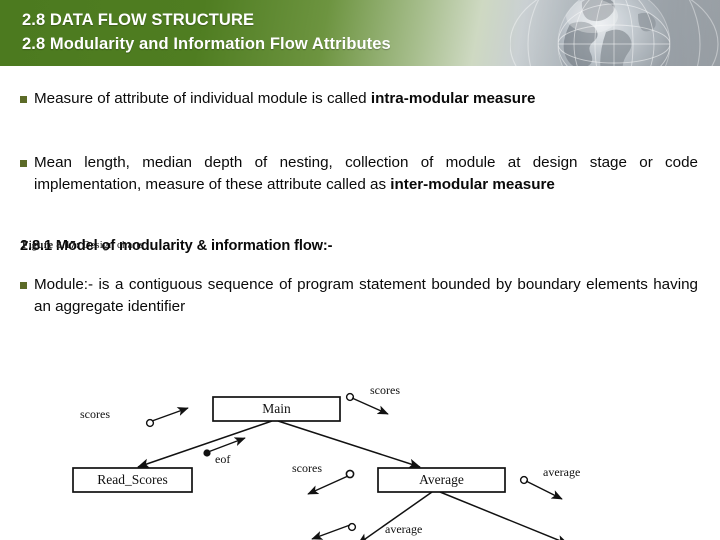 The height and width of the screenshot is (540, 720). I want to click on figure-caption: Figure 8.17: Design charts, so click(83, 245).